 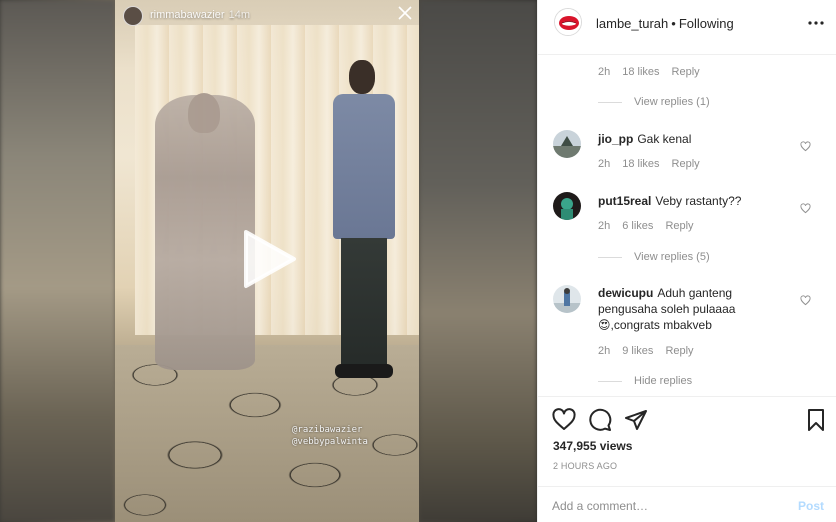 What do you see at coordinates (811, 506) in the screenshot?
I see `post-button: Post` at bounding box center [811, 506].